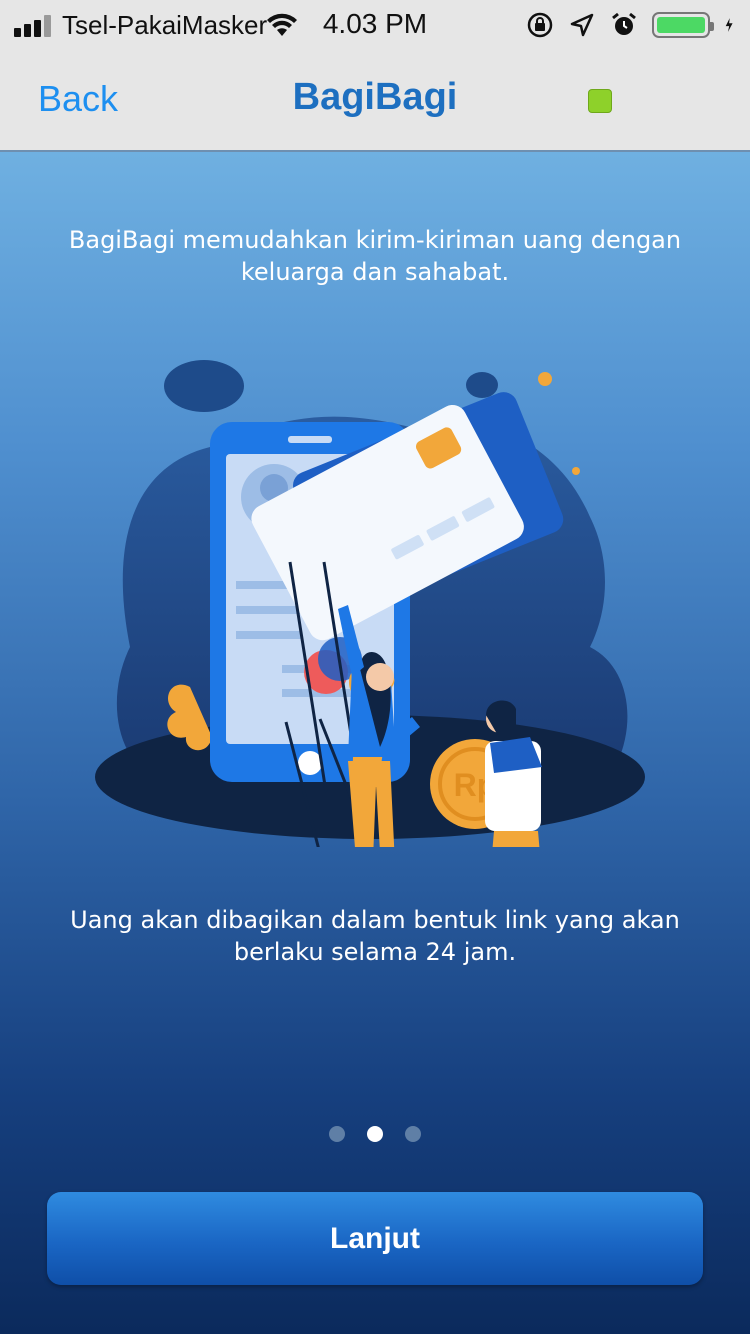 The height and width of the screenshot is (1334, 750). I want to click on next-button: Lanjut, so click(375, 1238).